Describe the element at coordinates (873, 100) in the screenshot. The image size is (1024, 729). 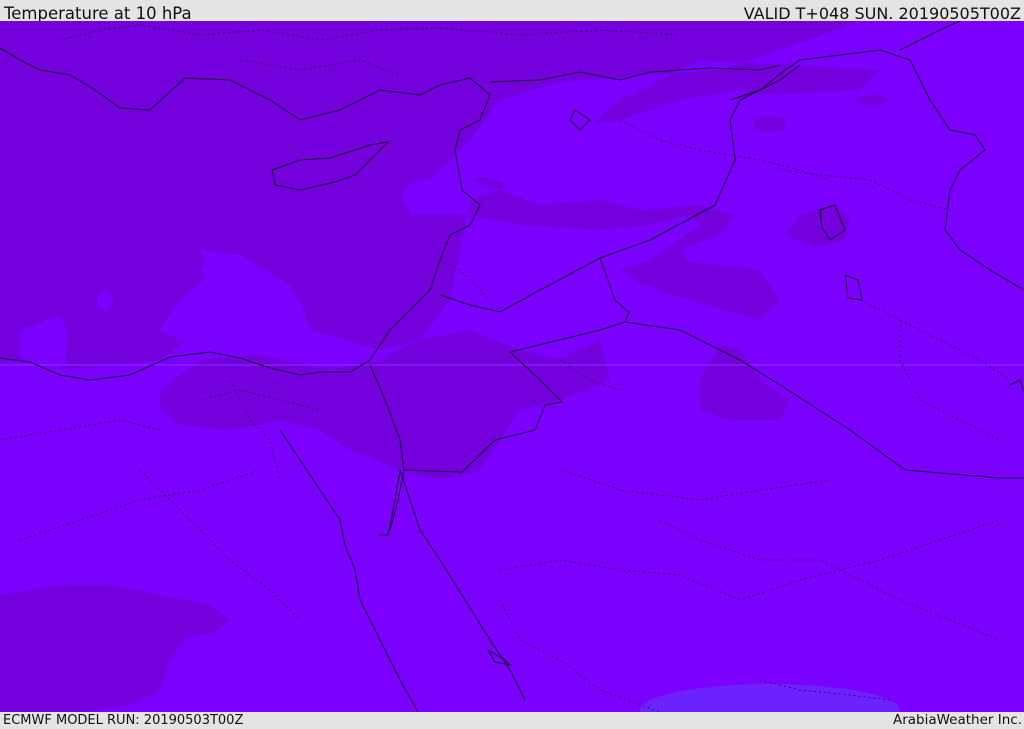
I see `cold-spot-caspian` at that location.